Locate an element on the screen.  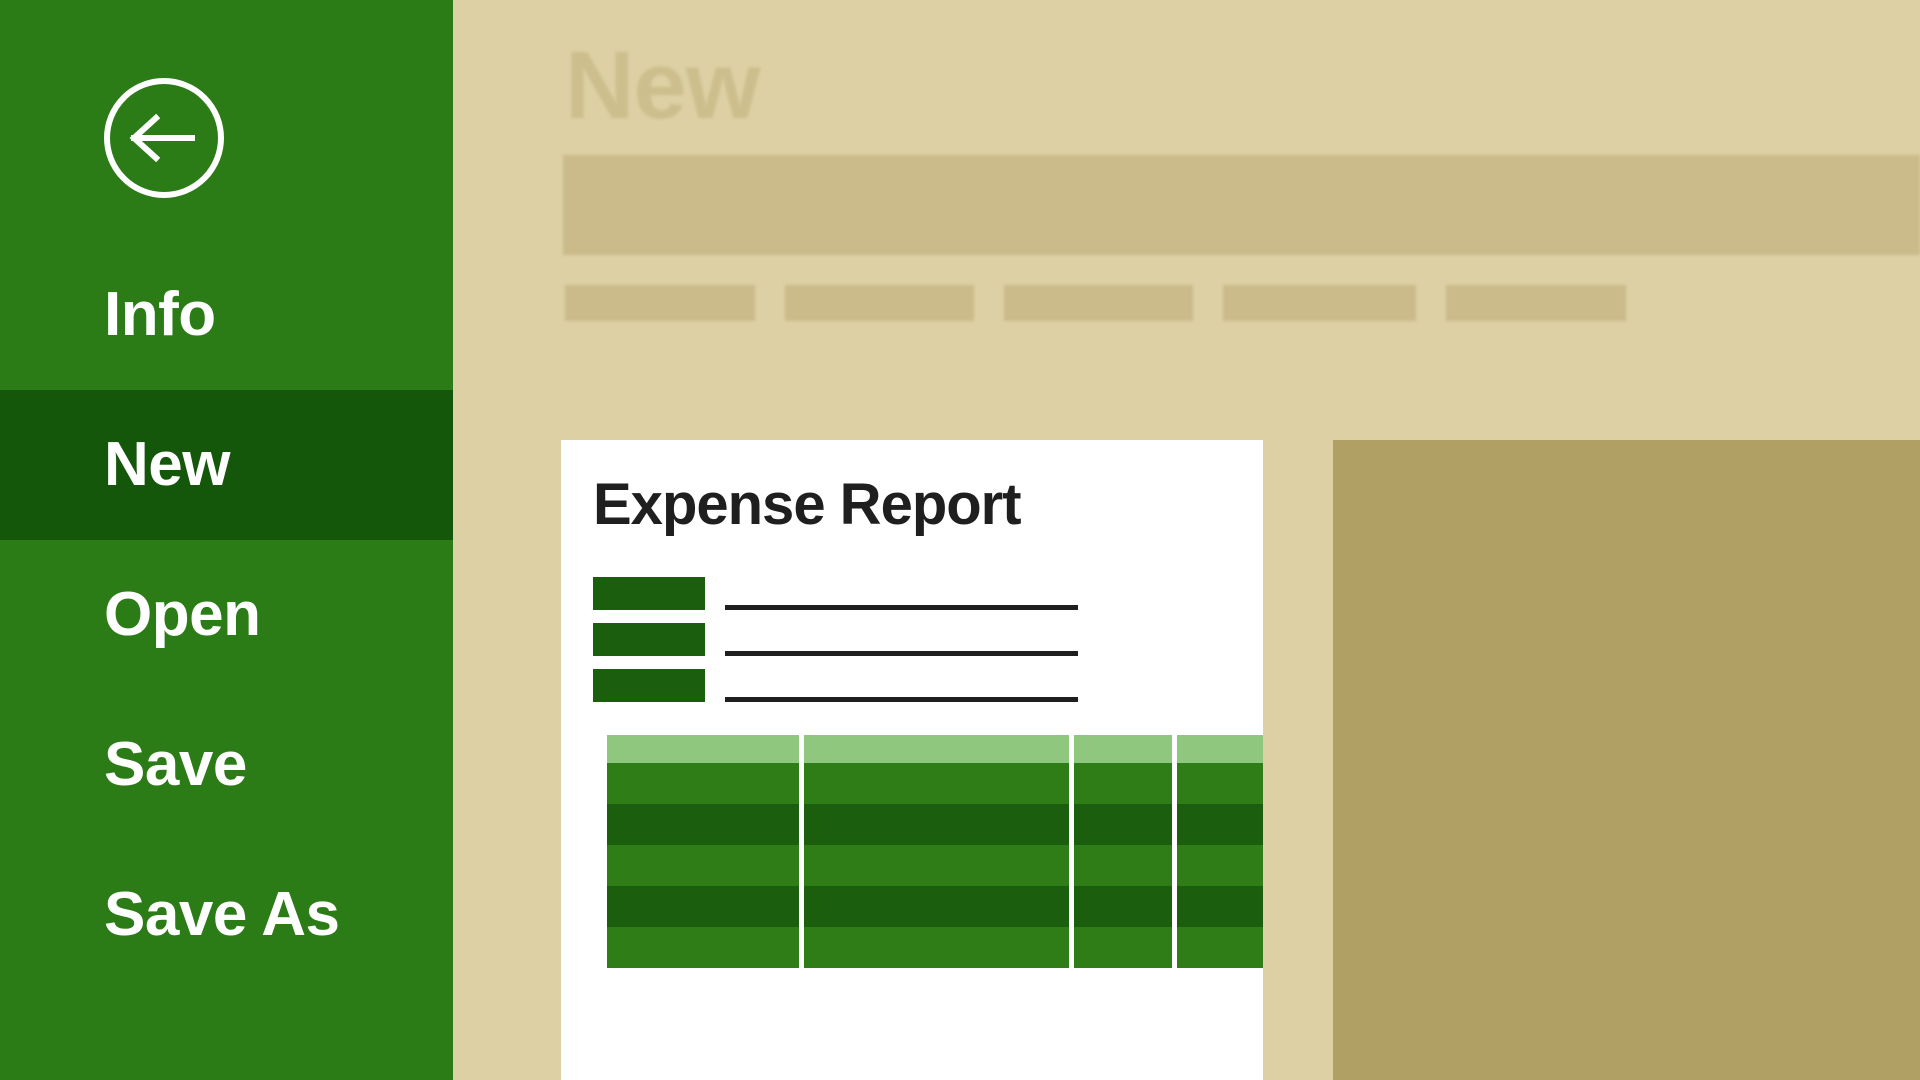
back-arrow-icon is located at coordinates (164, 138).